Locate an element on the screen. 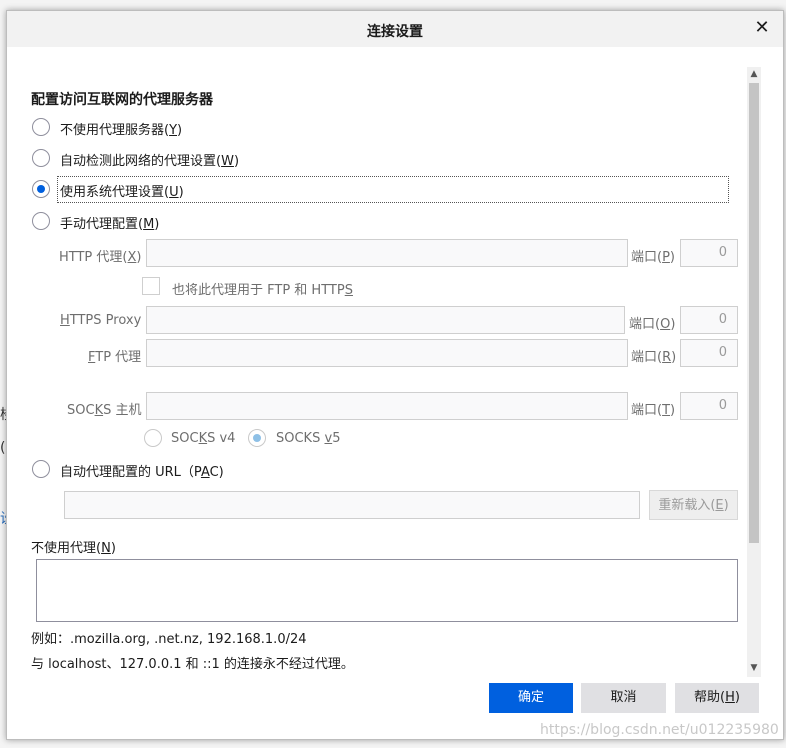 The height and width of the screenshot is (748, 786). socks-v4-radio is located at coordinates (153, 438).